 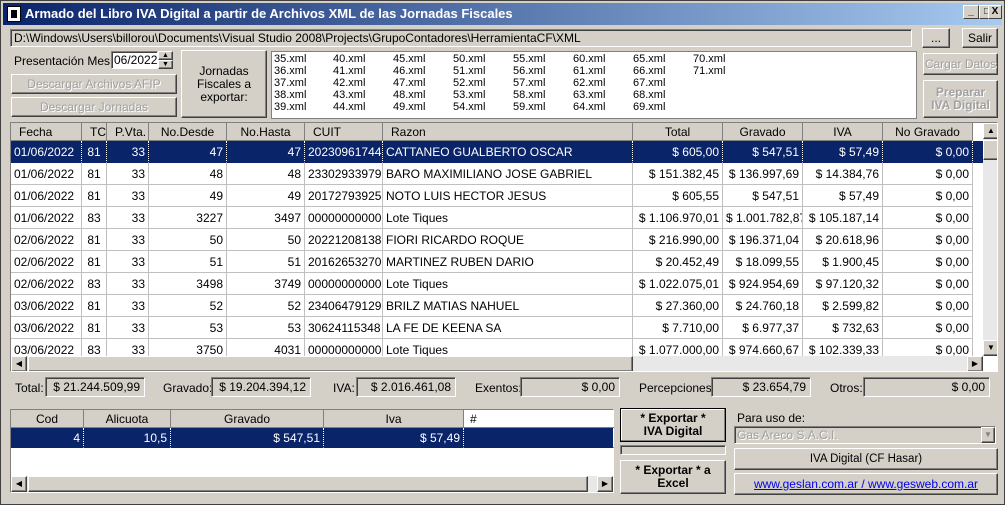 What do you see at coordinates (589, 107) in the screenshot?
I see `xml-file-item: 64.xml` at bounding box center [589, 107].